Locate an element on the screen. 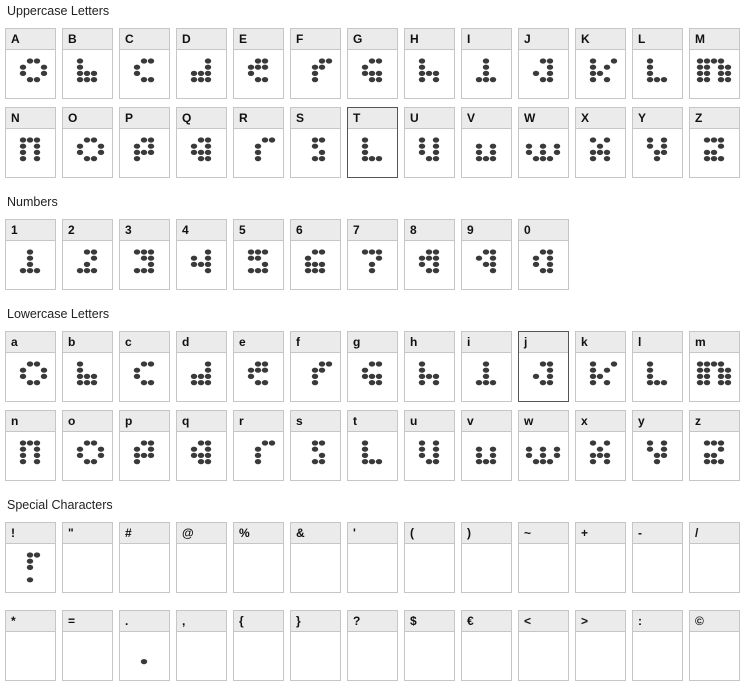 This screenshot has height=690, width=748. glyph-label: K is located at coordinates (600, 39).